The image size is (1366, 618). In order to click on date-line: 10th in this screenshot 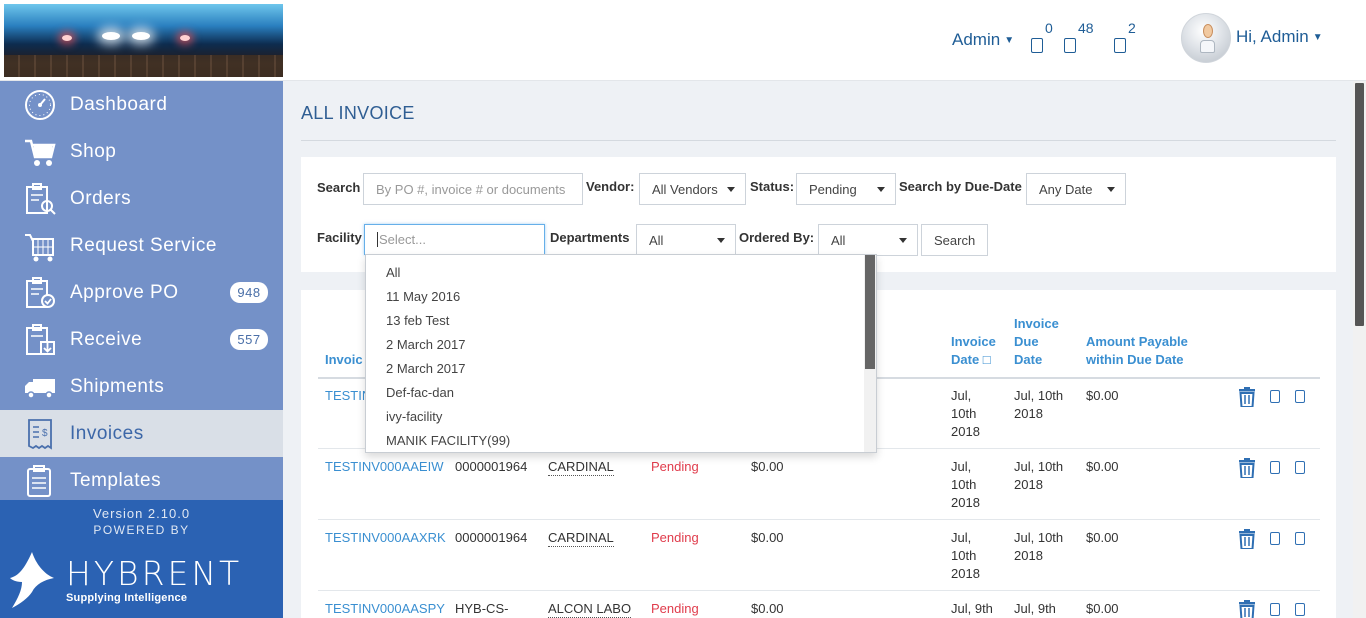, I will do `click(964, 413)`.